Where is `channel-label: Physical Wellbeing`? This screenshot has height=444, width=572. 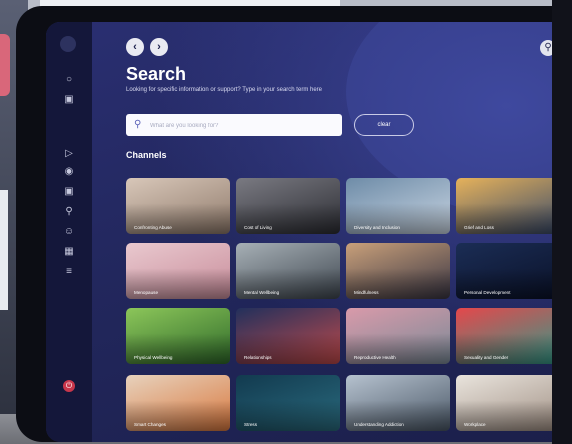 channel-label: Physical Wellbeing is located at coordinates (153, 357).